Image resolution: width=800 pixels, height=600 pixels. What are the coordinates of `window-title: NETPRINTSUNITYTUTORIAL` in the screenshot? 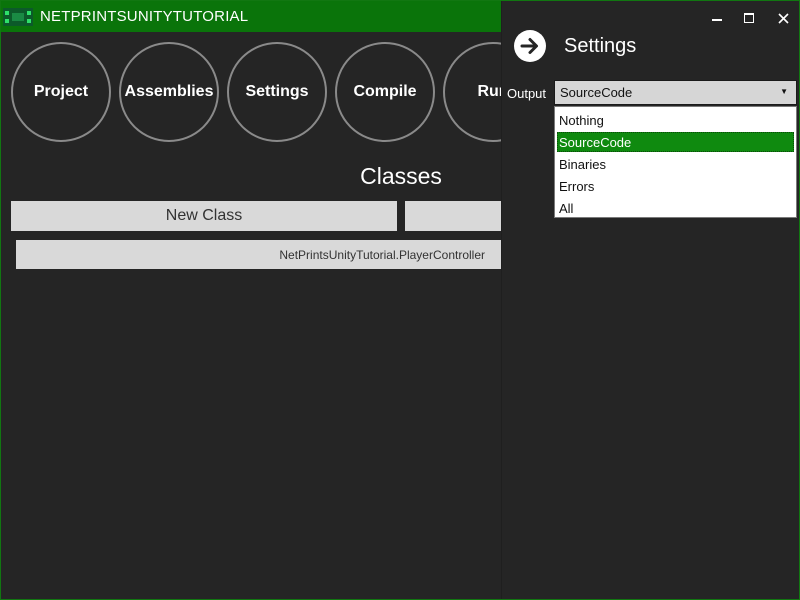 It's located at (144, 16).